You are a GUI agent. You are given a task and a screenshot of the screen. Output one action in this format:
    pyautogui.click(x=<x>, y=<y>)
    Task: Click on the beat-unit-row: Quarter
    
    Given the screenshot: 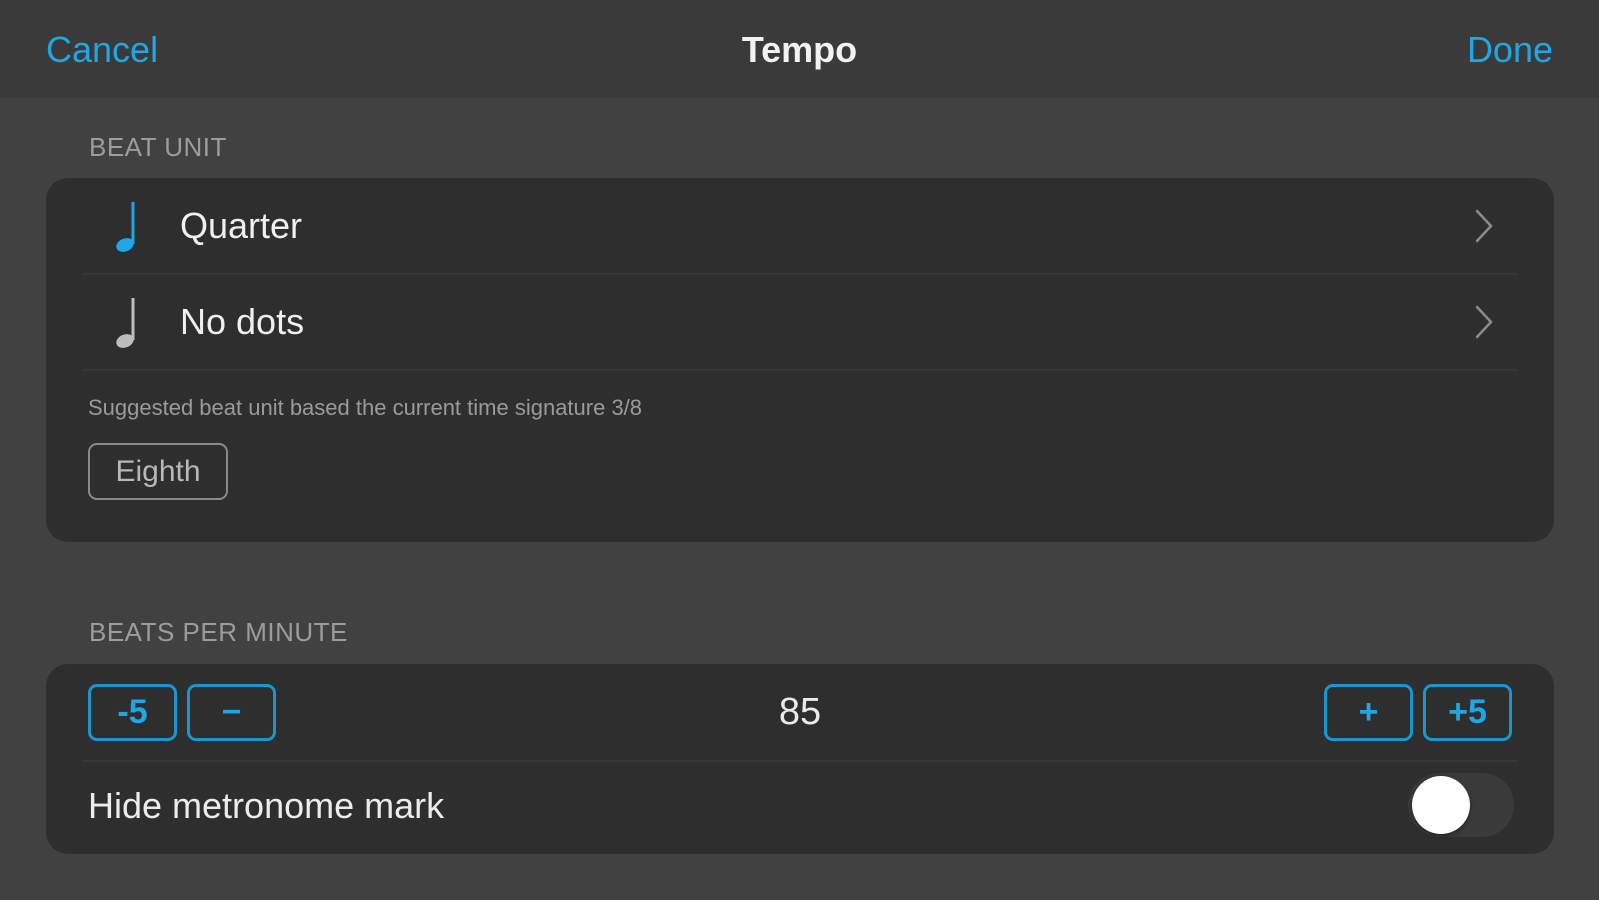 What is the action you would take?
    pyautogui.click(x=800, y=226)
    